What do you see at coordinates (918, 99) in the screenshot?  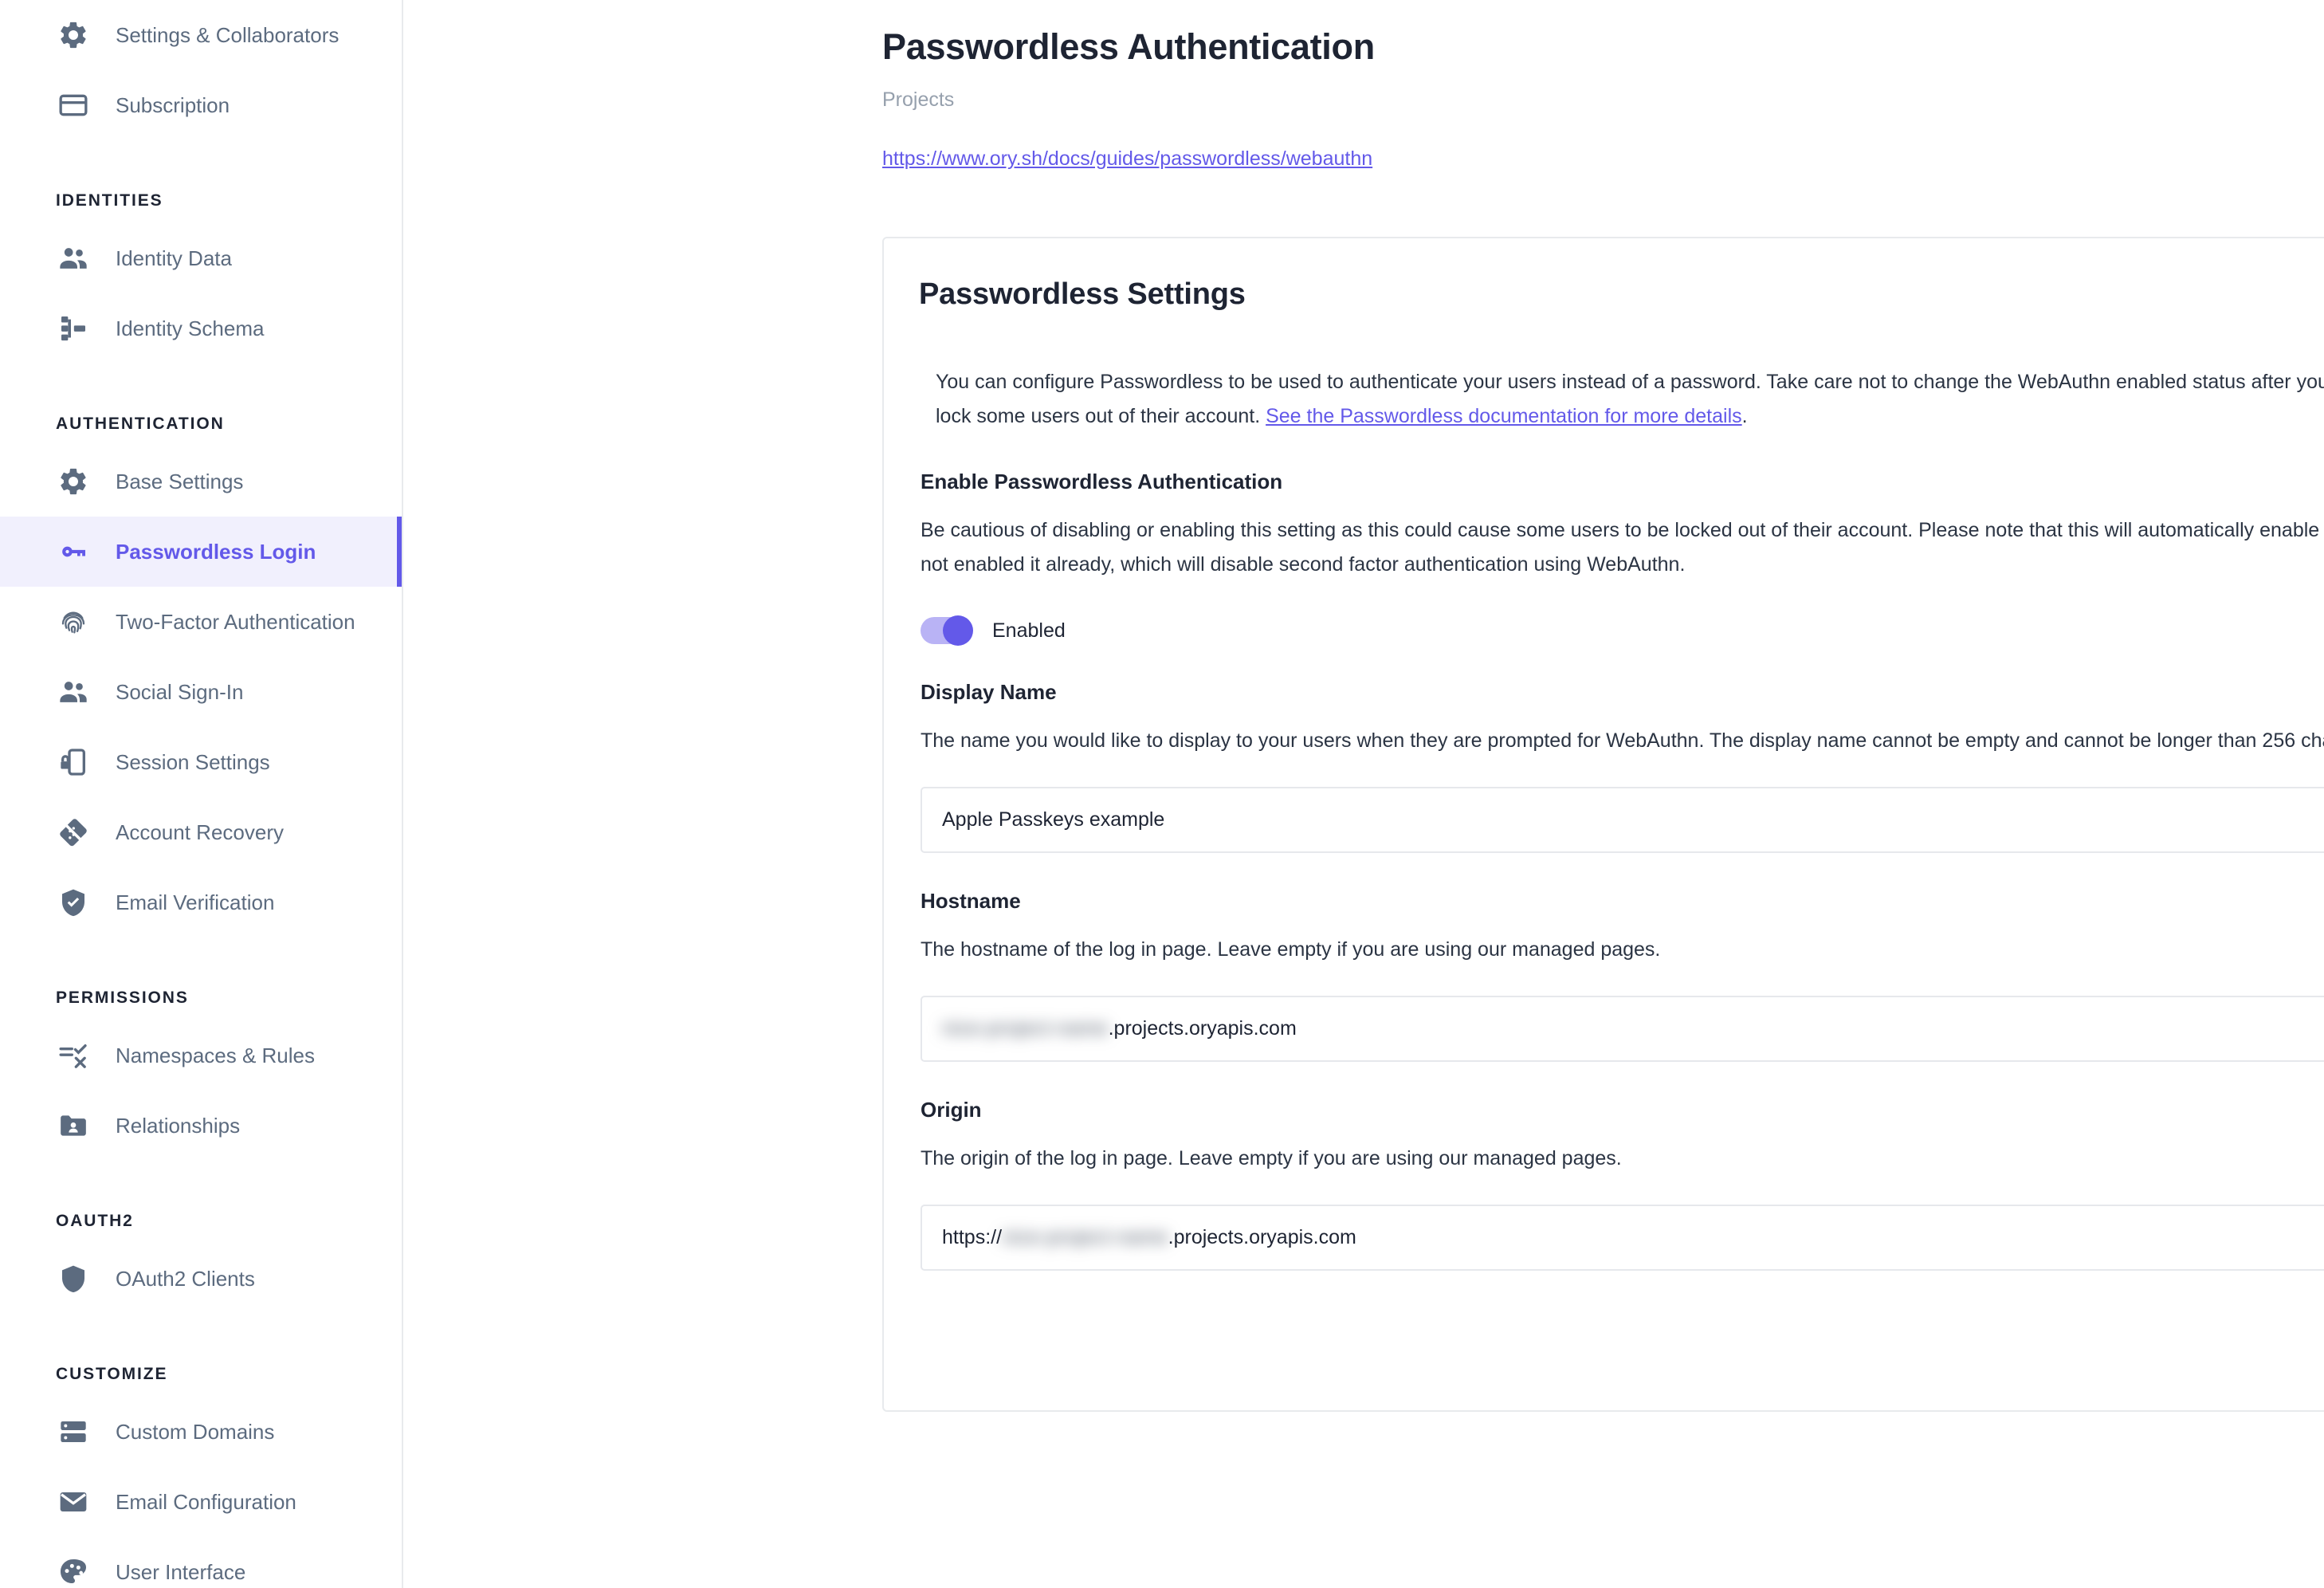 I see `breadcrumb: Projects` at bounding box center [918, 99].